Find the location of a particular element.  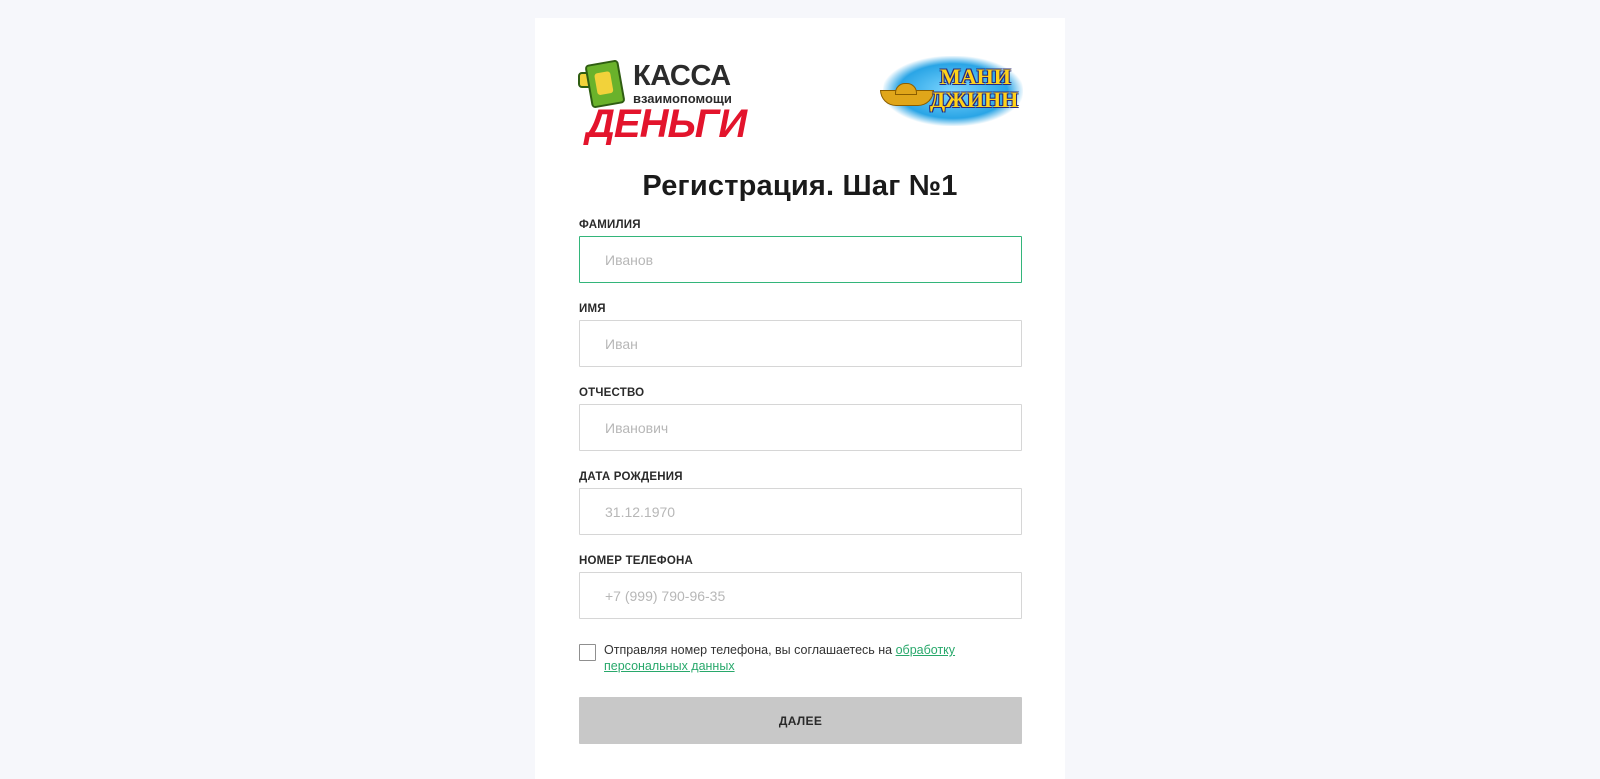

next-button: ДАЛЕЕ is located at coordinates (800, 720).